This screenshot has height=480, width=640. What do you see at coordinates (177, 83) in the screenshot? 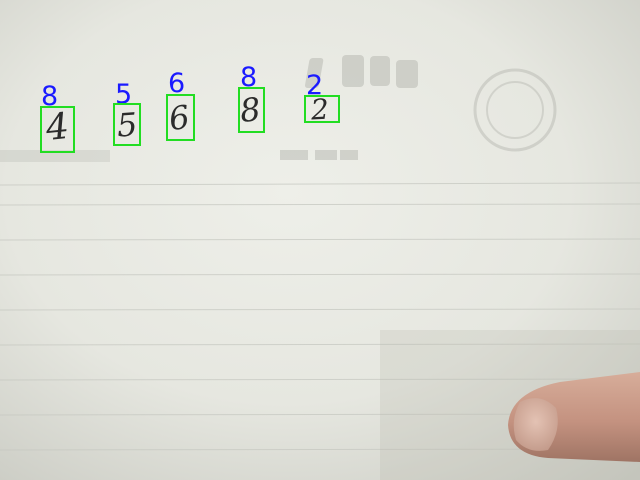
I see `predicted-digit-label: 6` at bounding box center [177, 83].